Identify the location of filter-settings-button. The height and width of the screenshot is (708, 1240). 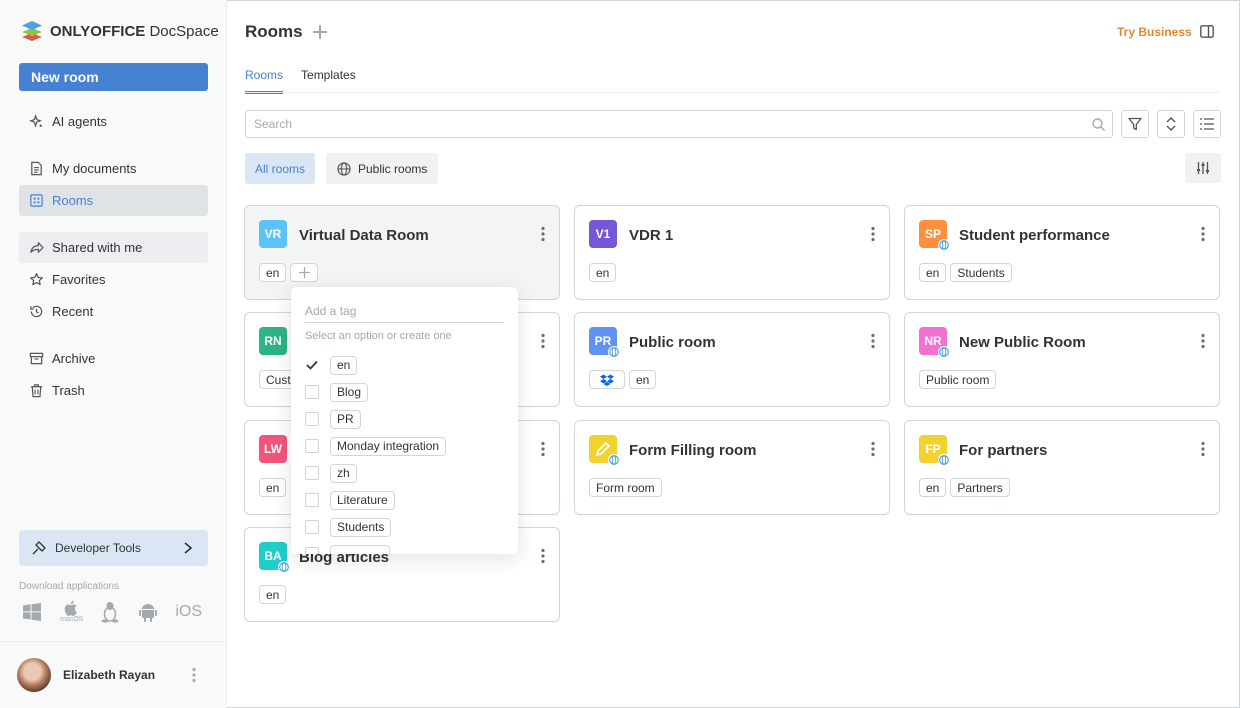
(1203, 168).